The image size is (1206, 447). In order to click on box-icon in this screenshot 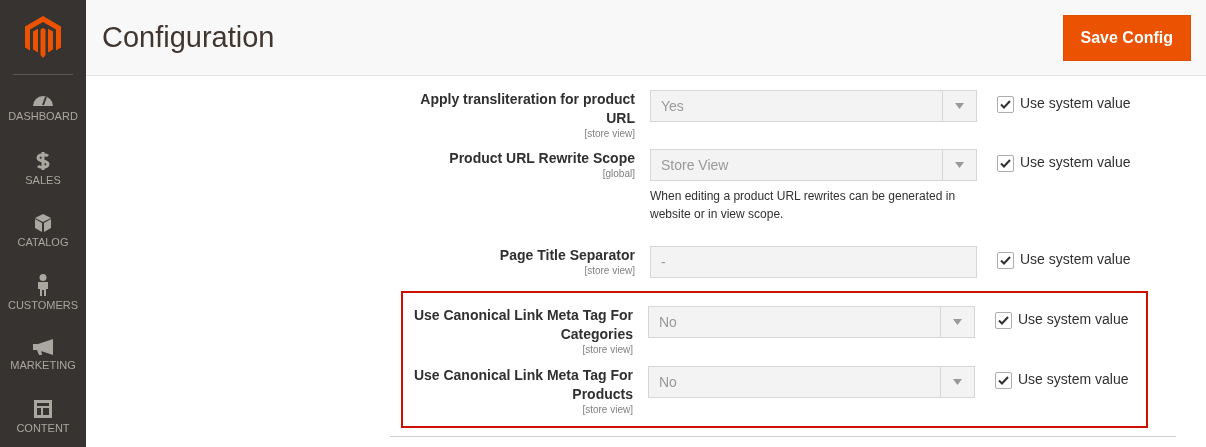, I will do `click(43, 222)`.